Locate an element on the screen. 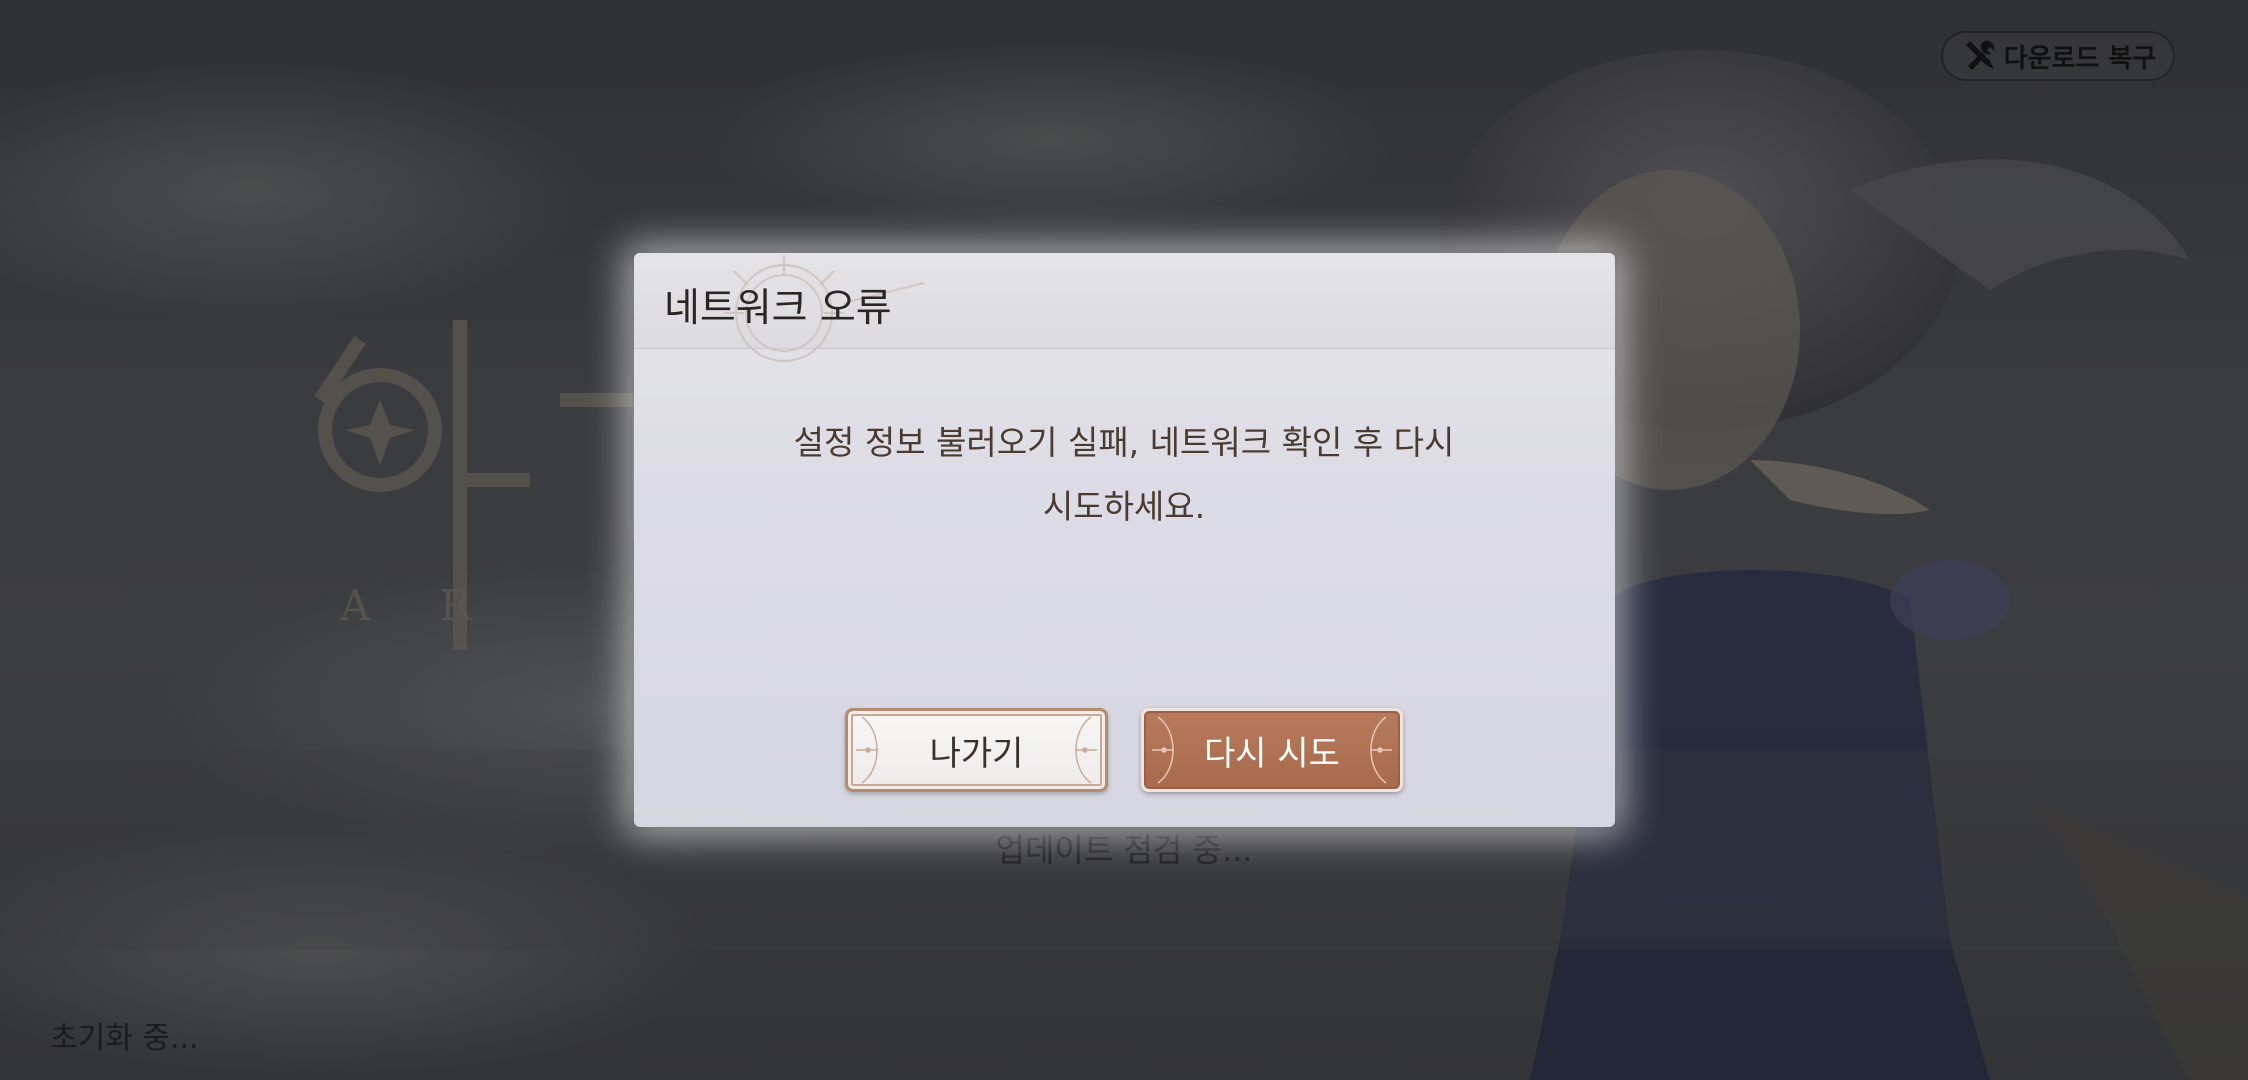  wrench-screwdriver-icon is located at coordinates (1979, 56).